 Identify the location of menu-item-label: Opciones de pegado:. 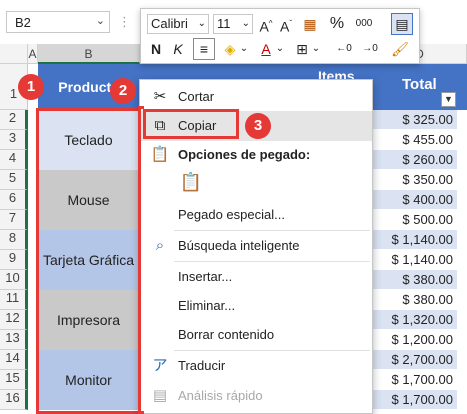
(244, 154).